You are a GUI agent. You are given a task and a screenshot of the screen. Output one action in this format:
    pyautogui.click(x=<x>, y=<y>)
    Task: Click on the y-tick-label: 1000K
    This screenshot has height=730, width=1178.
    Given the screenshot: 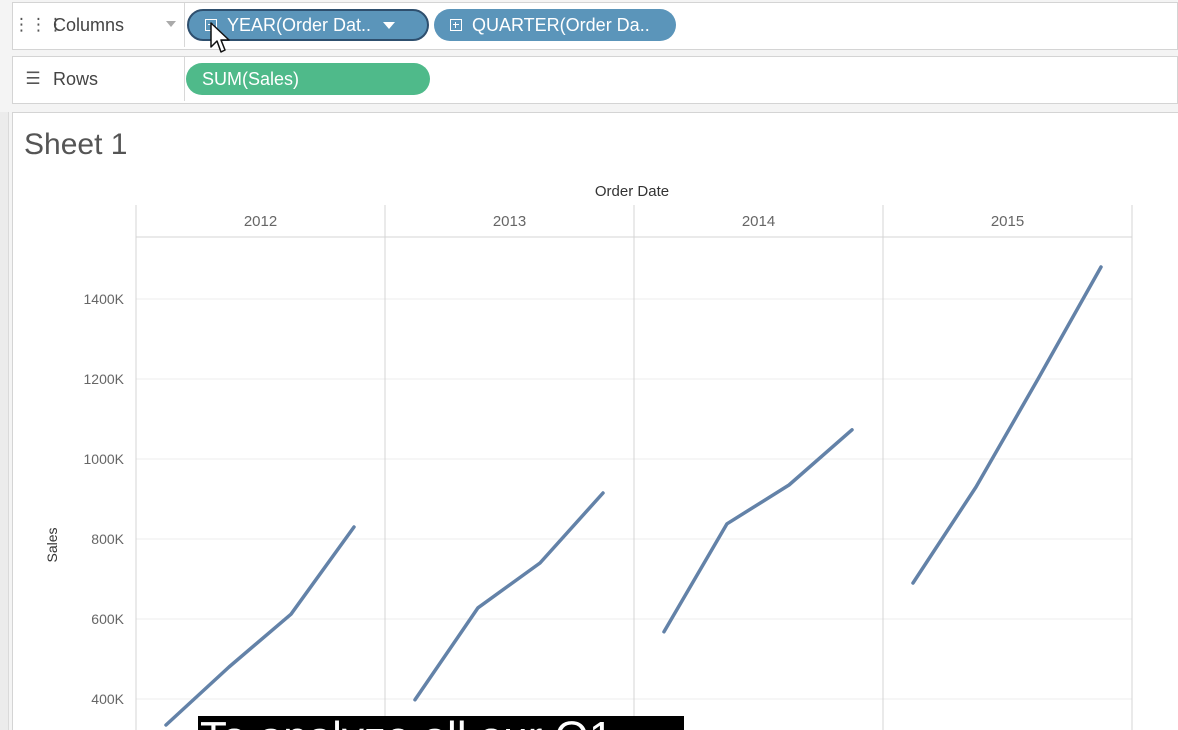 What is the action you would take?
    pyautogui.click(x=104, y=459)
    